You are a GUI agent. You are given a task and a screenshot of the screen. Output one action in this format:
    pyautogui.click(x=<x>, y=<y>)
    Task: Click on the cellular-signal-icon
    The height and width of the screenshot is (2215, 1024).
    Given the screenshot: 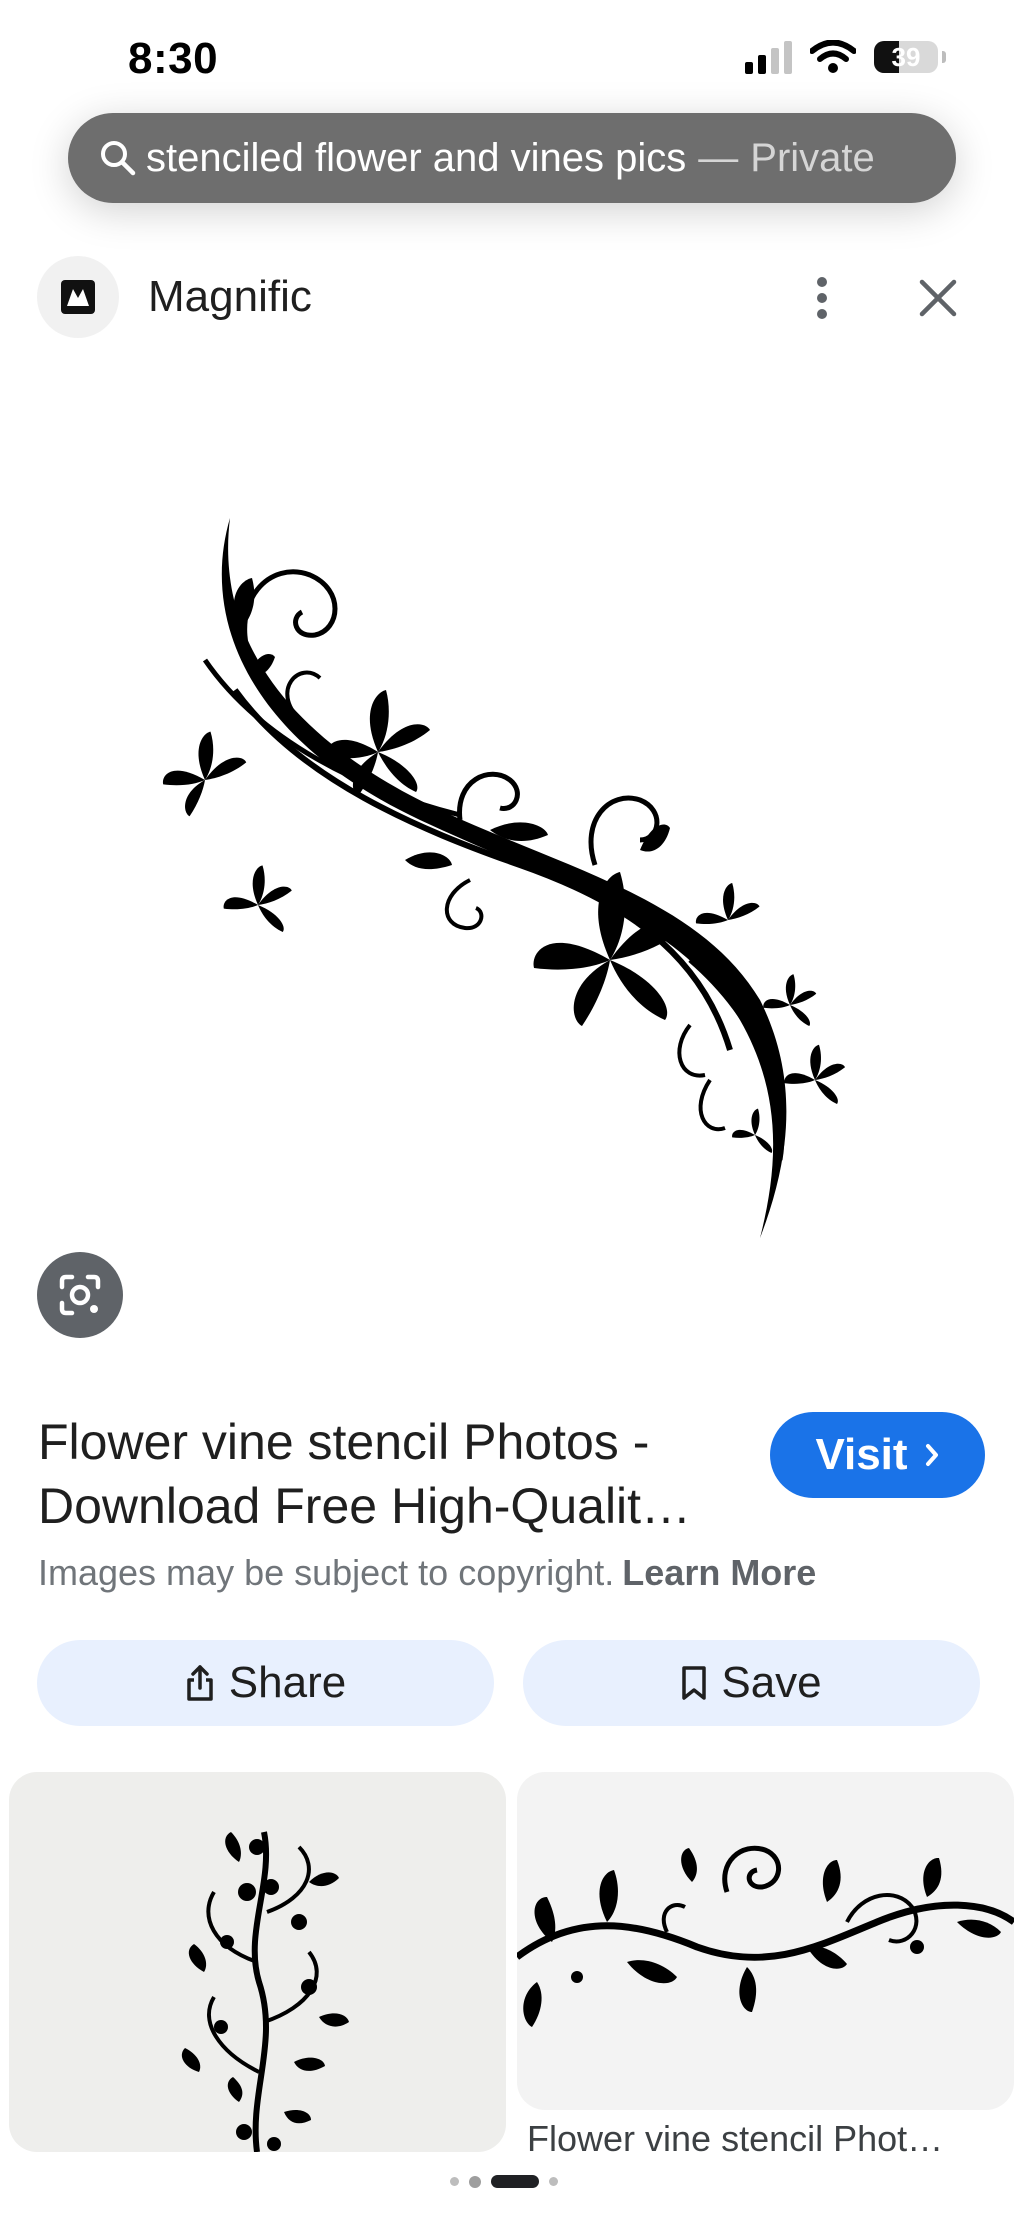 What is the action you would take?
    pyautogui.click(x=768, y=57)
    